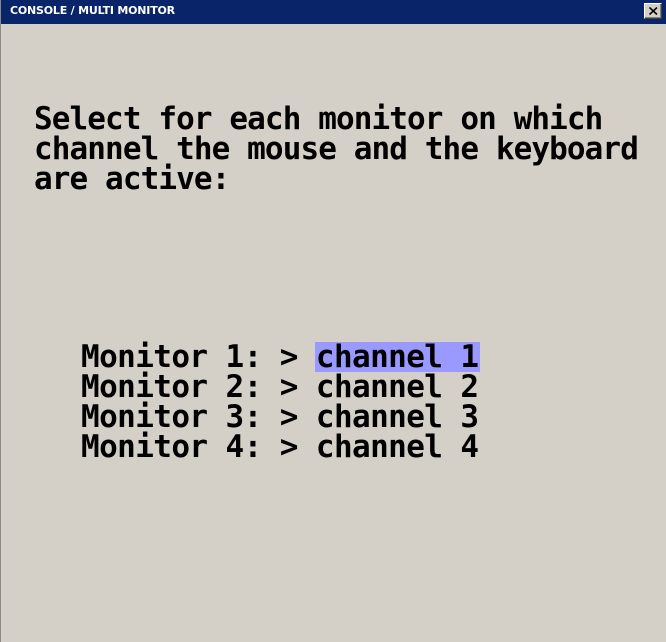  What do you see at coordinates (171, 447) in the screenshot?
I see `monitor-label: Monitor 4:` at bounding box center [171, 447].